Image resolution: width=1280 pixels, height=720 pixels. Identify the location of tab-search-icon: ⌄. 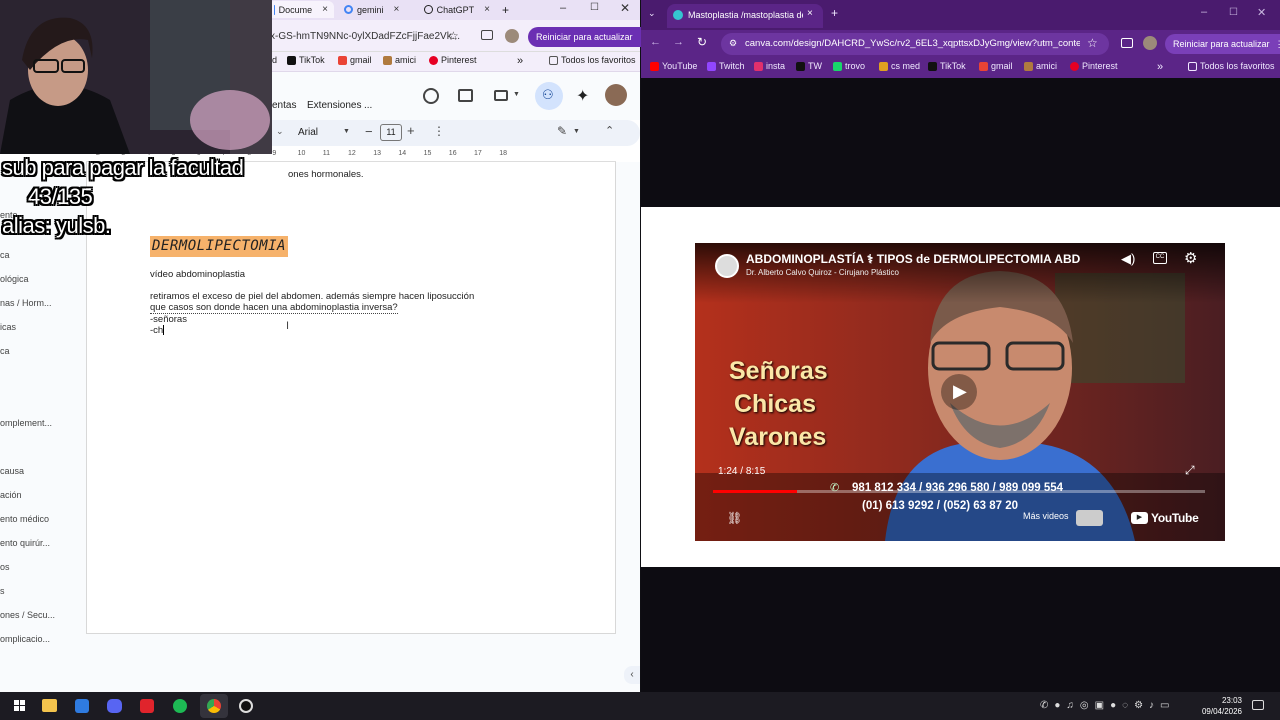
(652, 13).